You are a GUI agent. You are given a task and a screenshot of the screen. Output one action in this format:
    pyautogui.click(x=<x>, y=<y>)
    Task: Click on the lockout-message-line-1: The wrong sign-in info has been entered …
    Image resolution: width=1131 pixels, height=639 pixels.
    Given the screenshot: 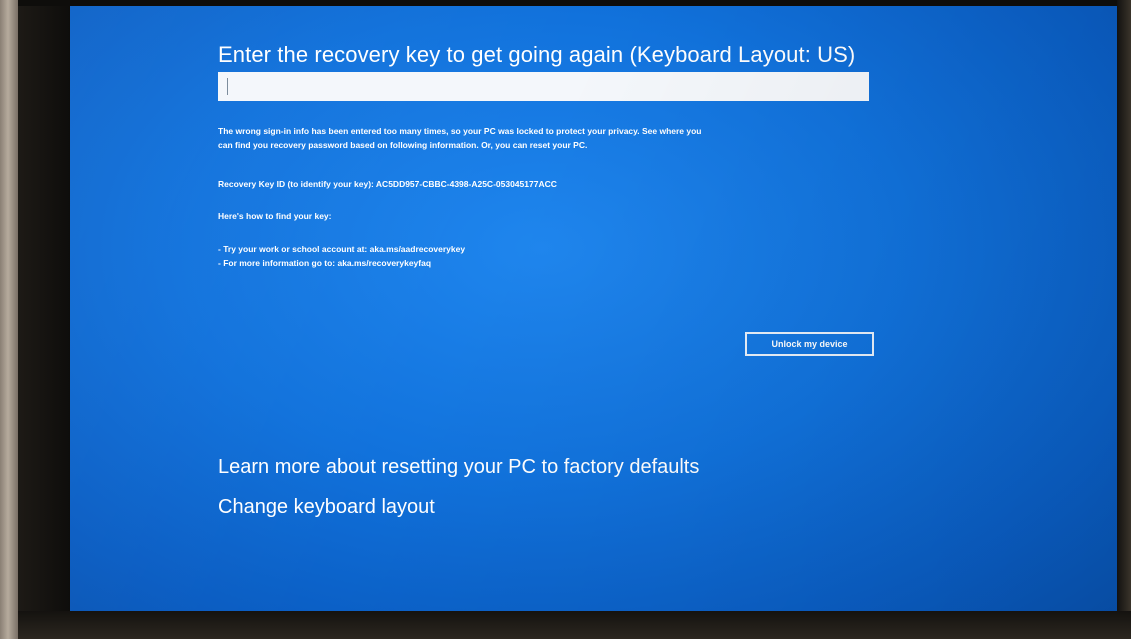 What is the action you would take?
    pyautogui.click(x=460, y=131)
    